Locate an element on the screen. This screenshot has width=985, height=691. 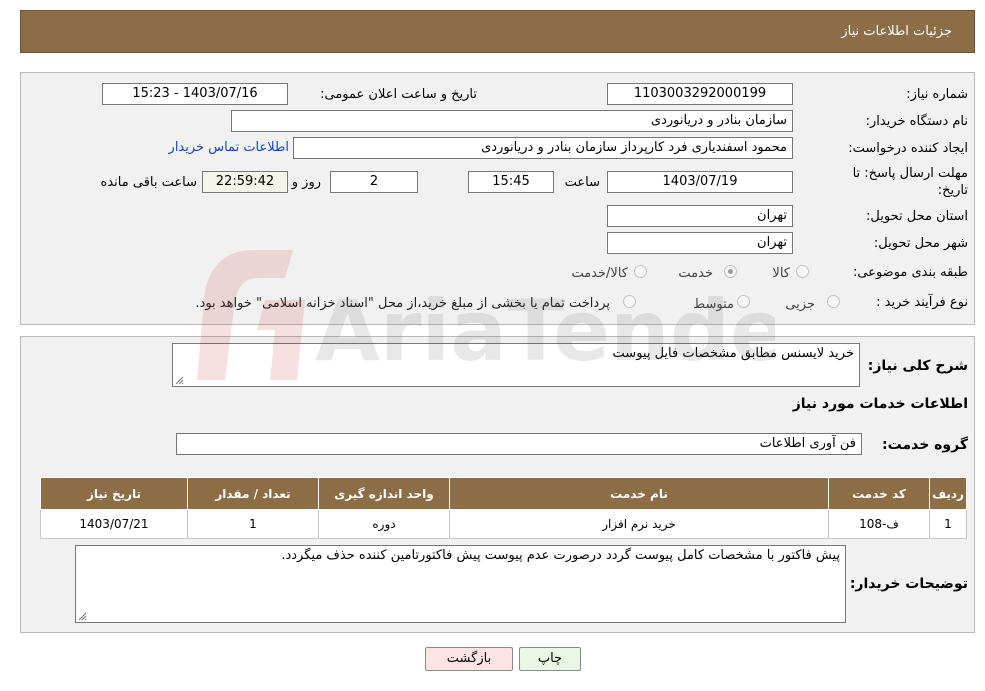
category-goods-label: کالا is located at coordinates (781, 273).